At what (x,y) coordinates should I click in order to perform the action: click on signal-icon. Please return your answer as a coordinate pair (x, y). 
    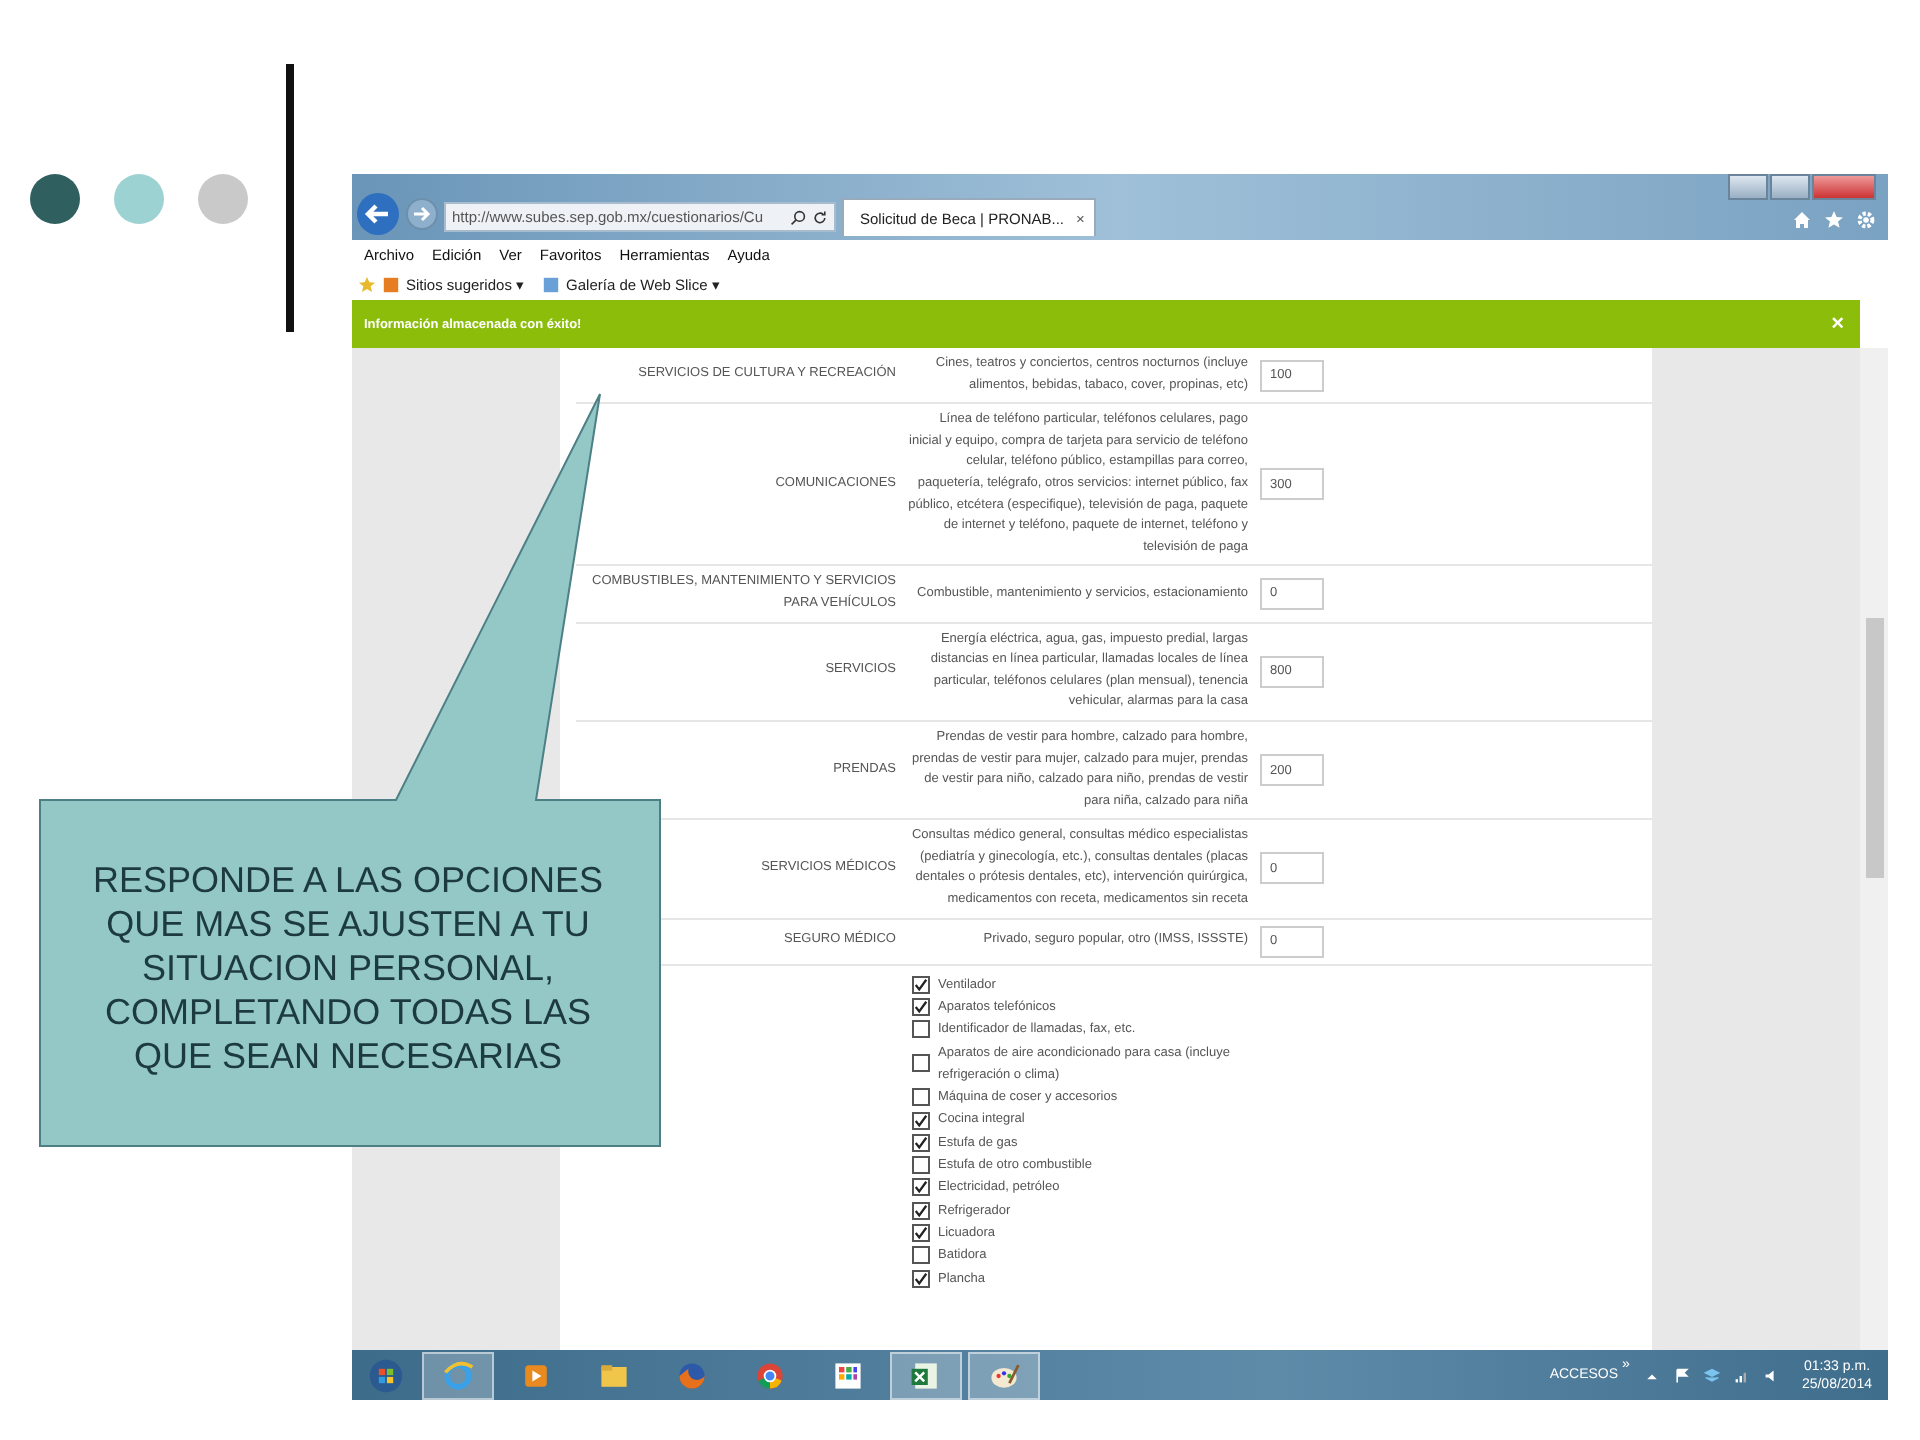
    Looking at the image, I should click on (1741, 1375).